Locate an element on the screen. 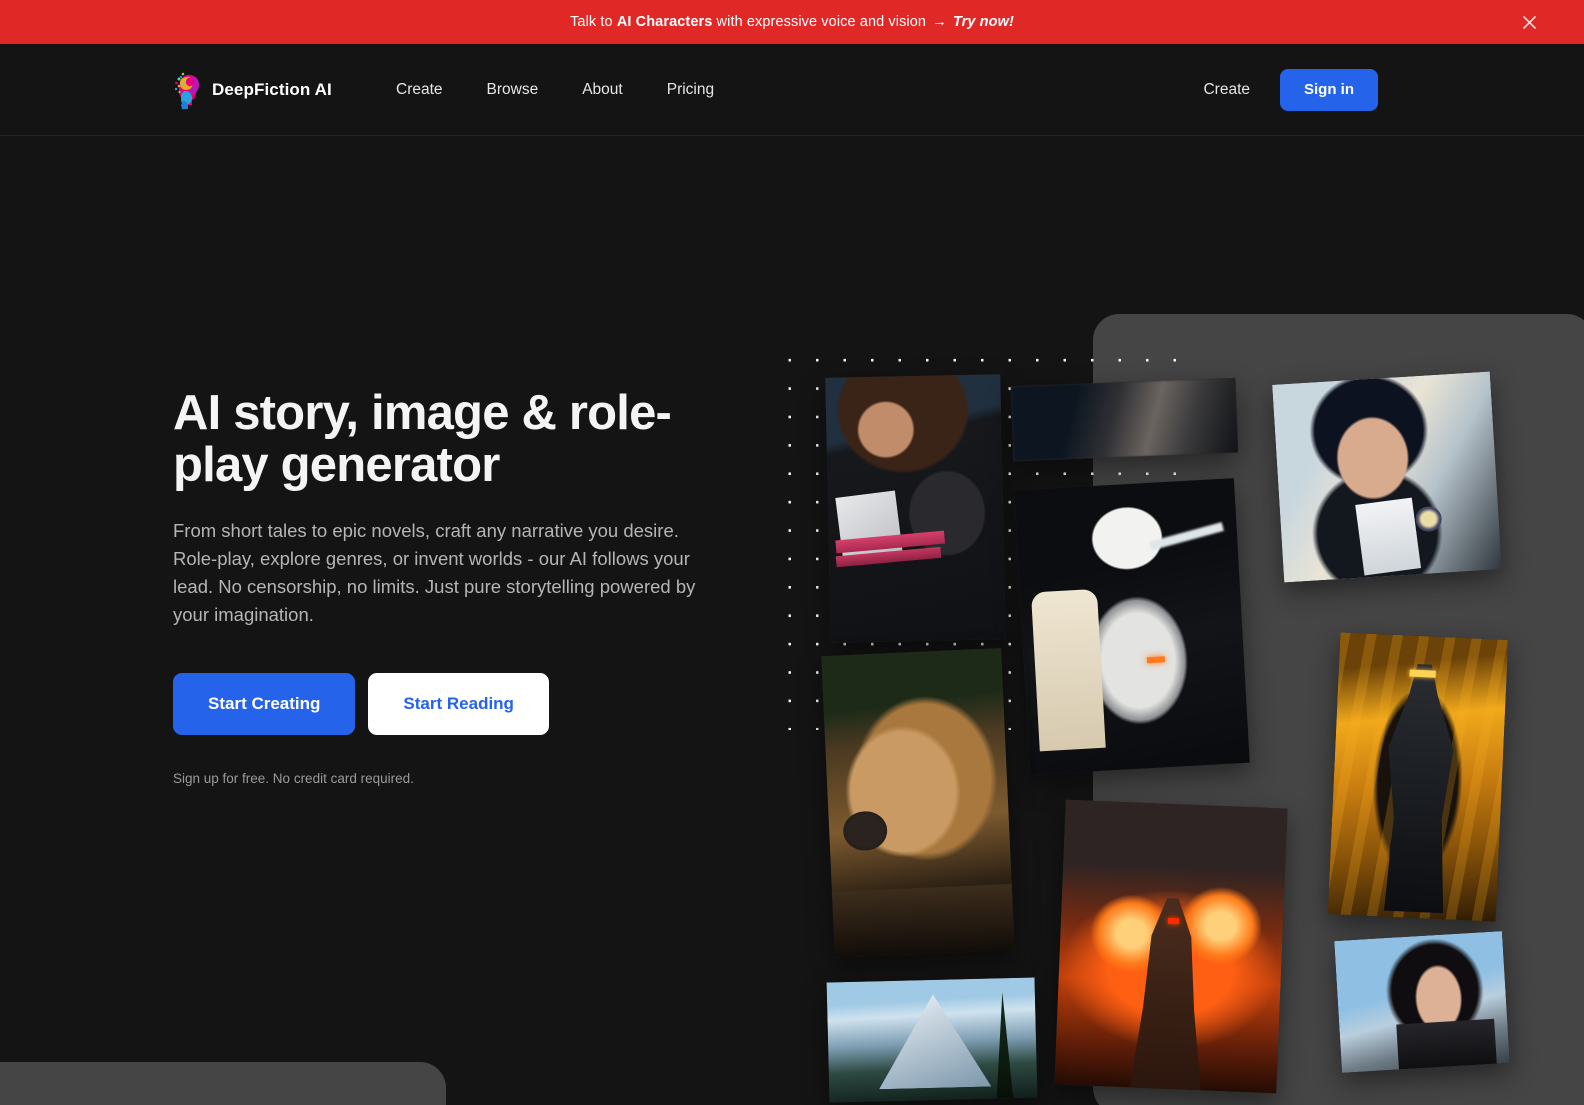  brand-logo-link: DeepFiction AI is located at coordinates (252, 90).